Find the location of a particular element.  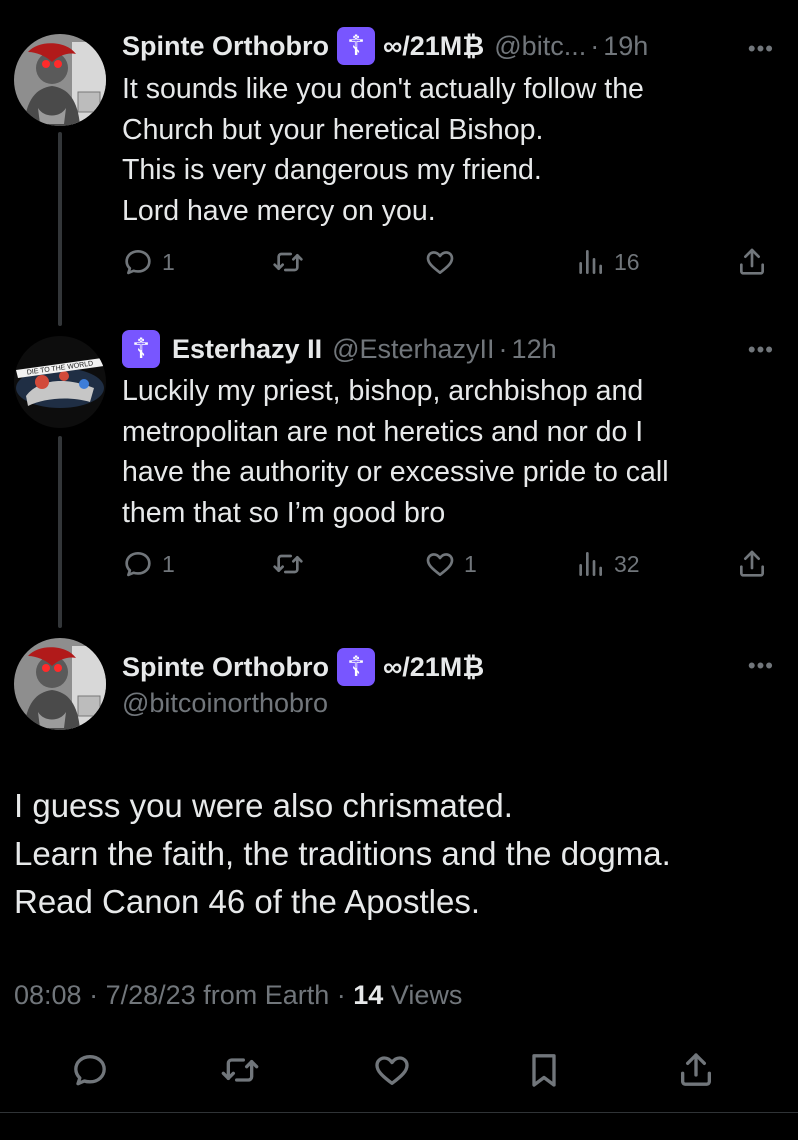

like-button: 1 is located at coordinates (450, 564).